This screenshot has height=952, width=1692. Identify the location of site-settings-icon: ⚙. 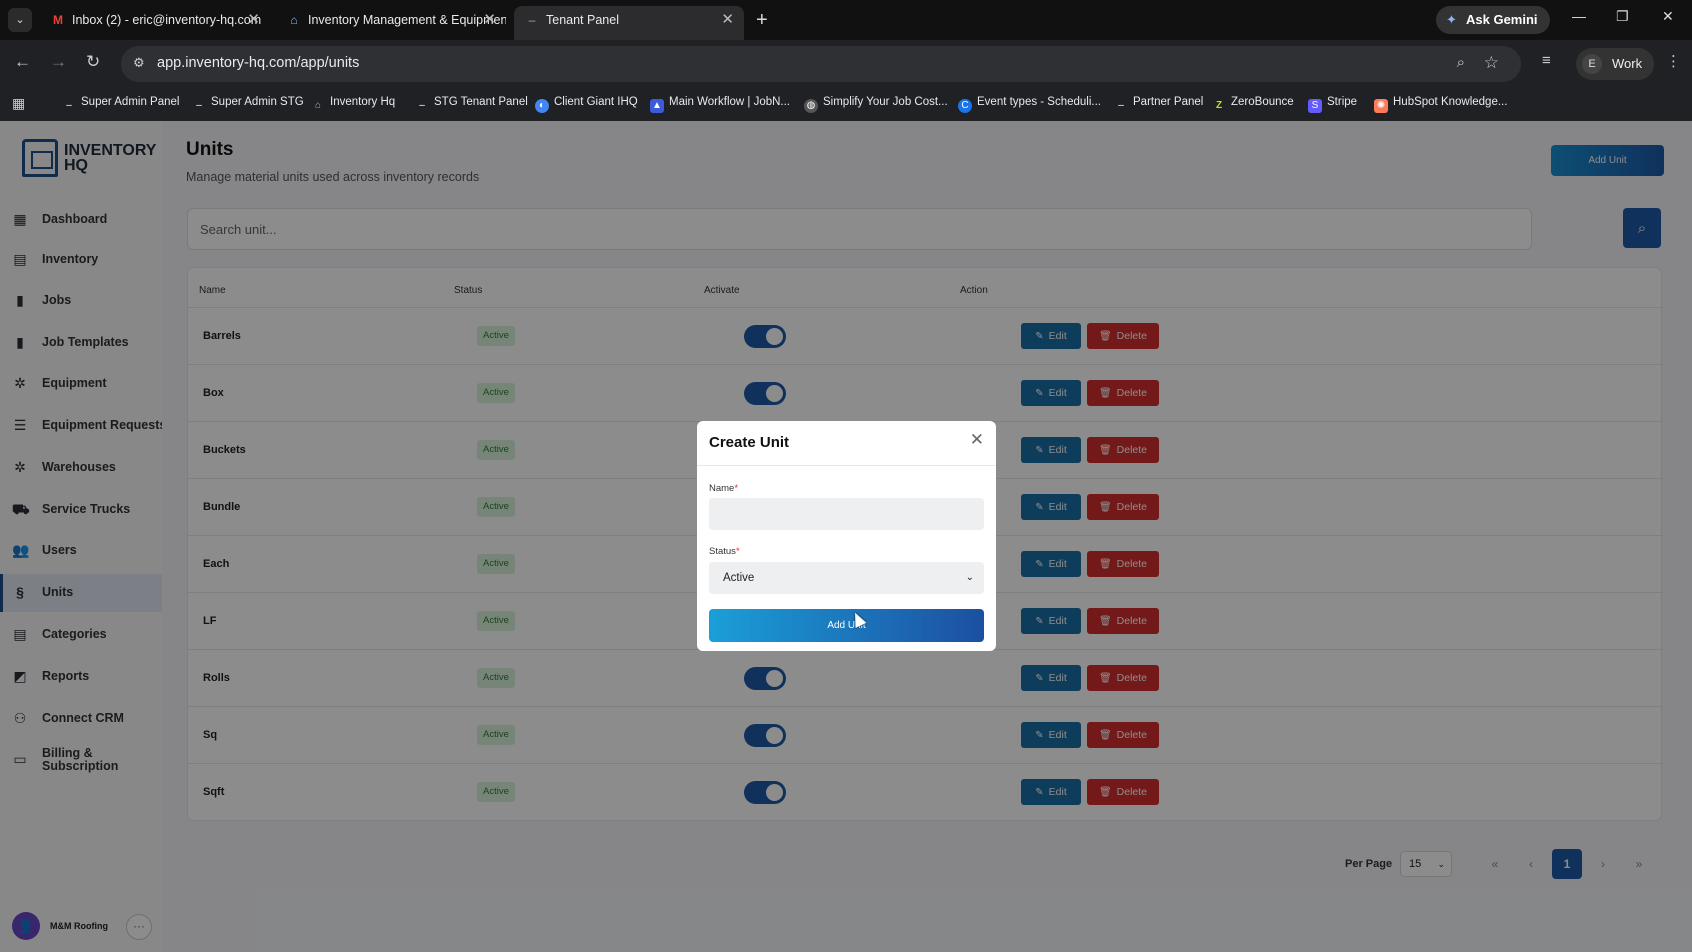
(139, 63).